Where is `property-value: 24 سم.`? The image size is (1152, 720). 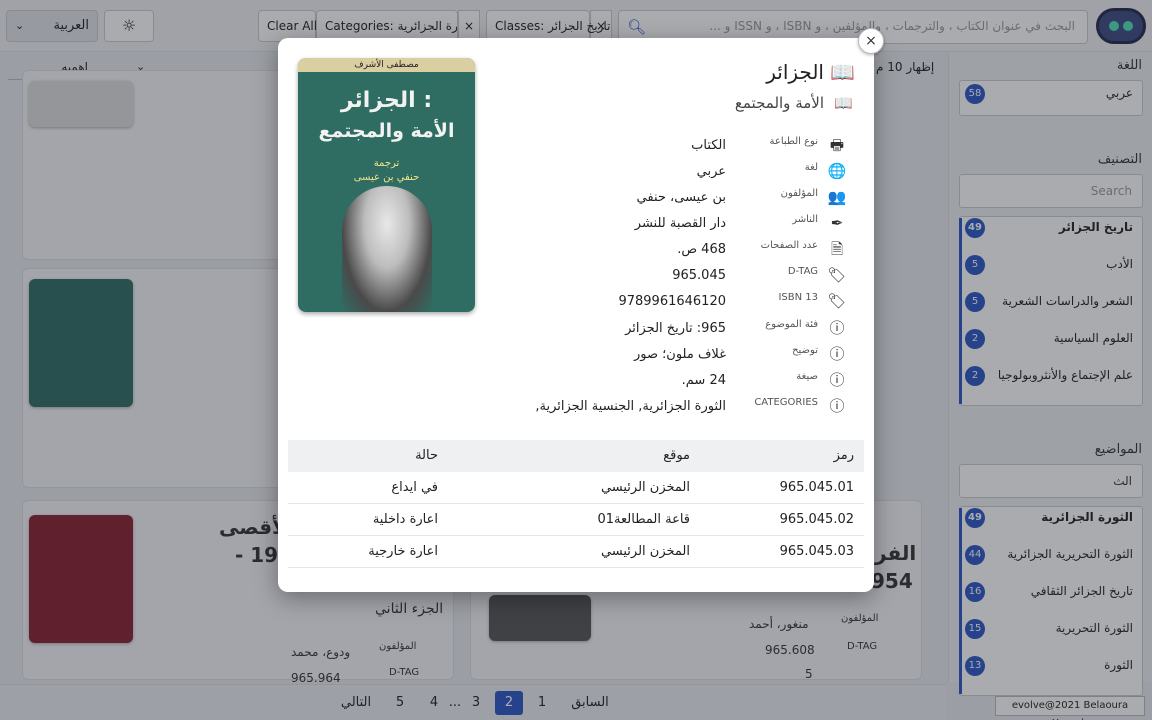
property-value: 24 سم. is located at coordinates (703, 380).